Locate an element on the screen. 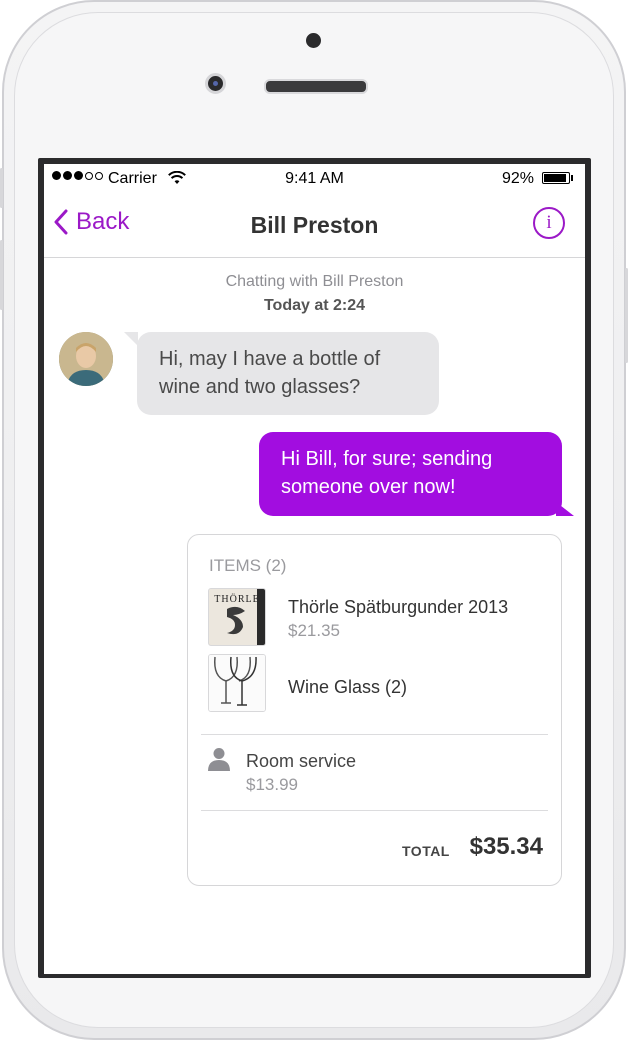  item-name: Wine Glass (2) is located at coordinates (348, 687).